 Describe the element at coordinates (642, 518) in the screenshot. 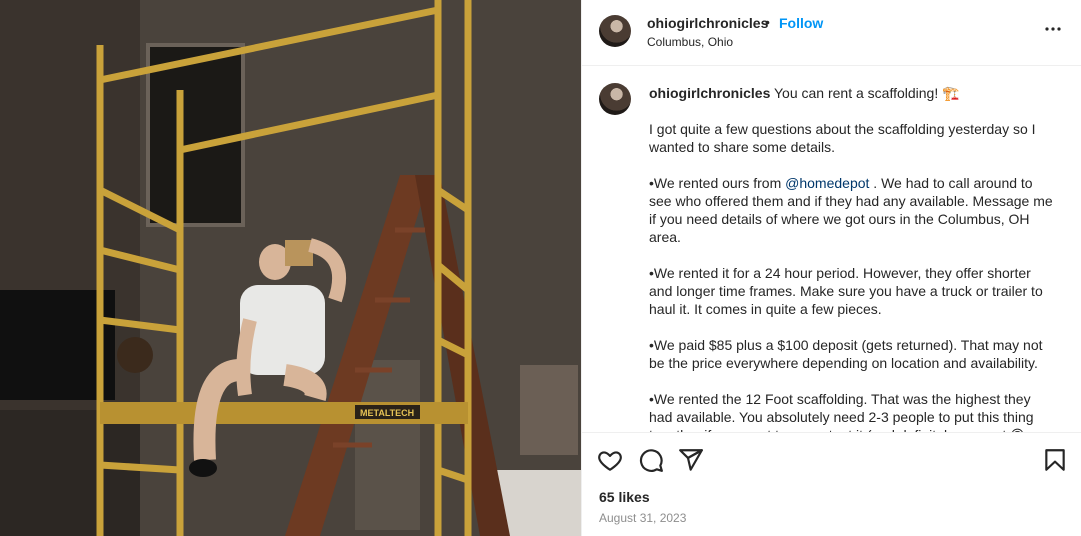

I see `post-date: August 31, 2023` at that location.